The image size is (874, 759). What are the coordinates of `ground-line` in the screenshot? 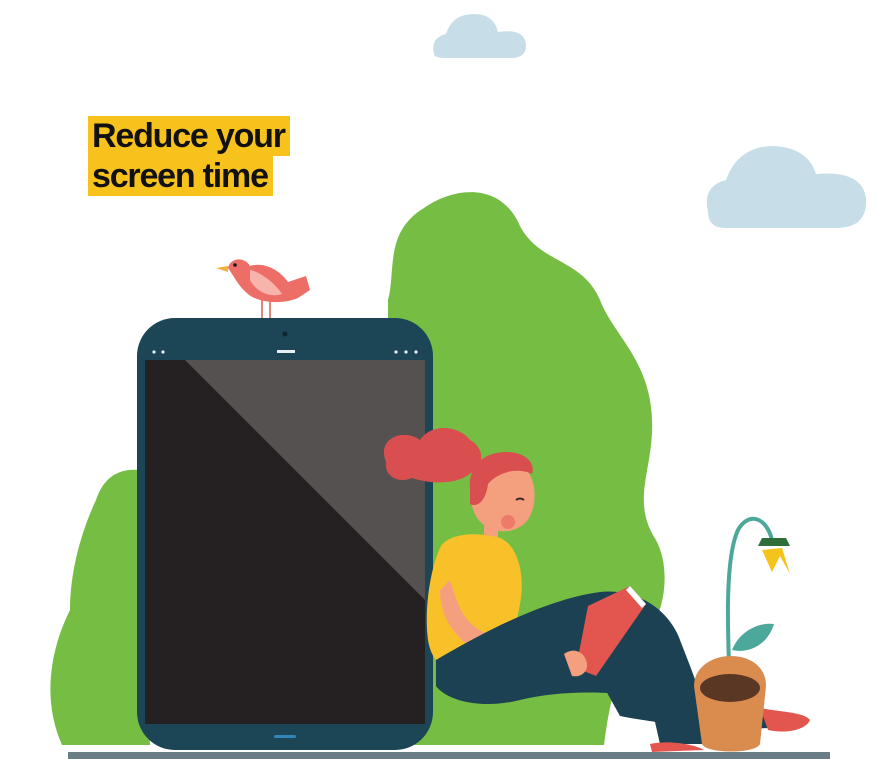 It's located at (449, 755).